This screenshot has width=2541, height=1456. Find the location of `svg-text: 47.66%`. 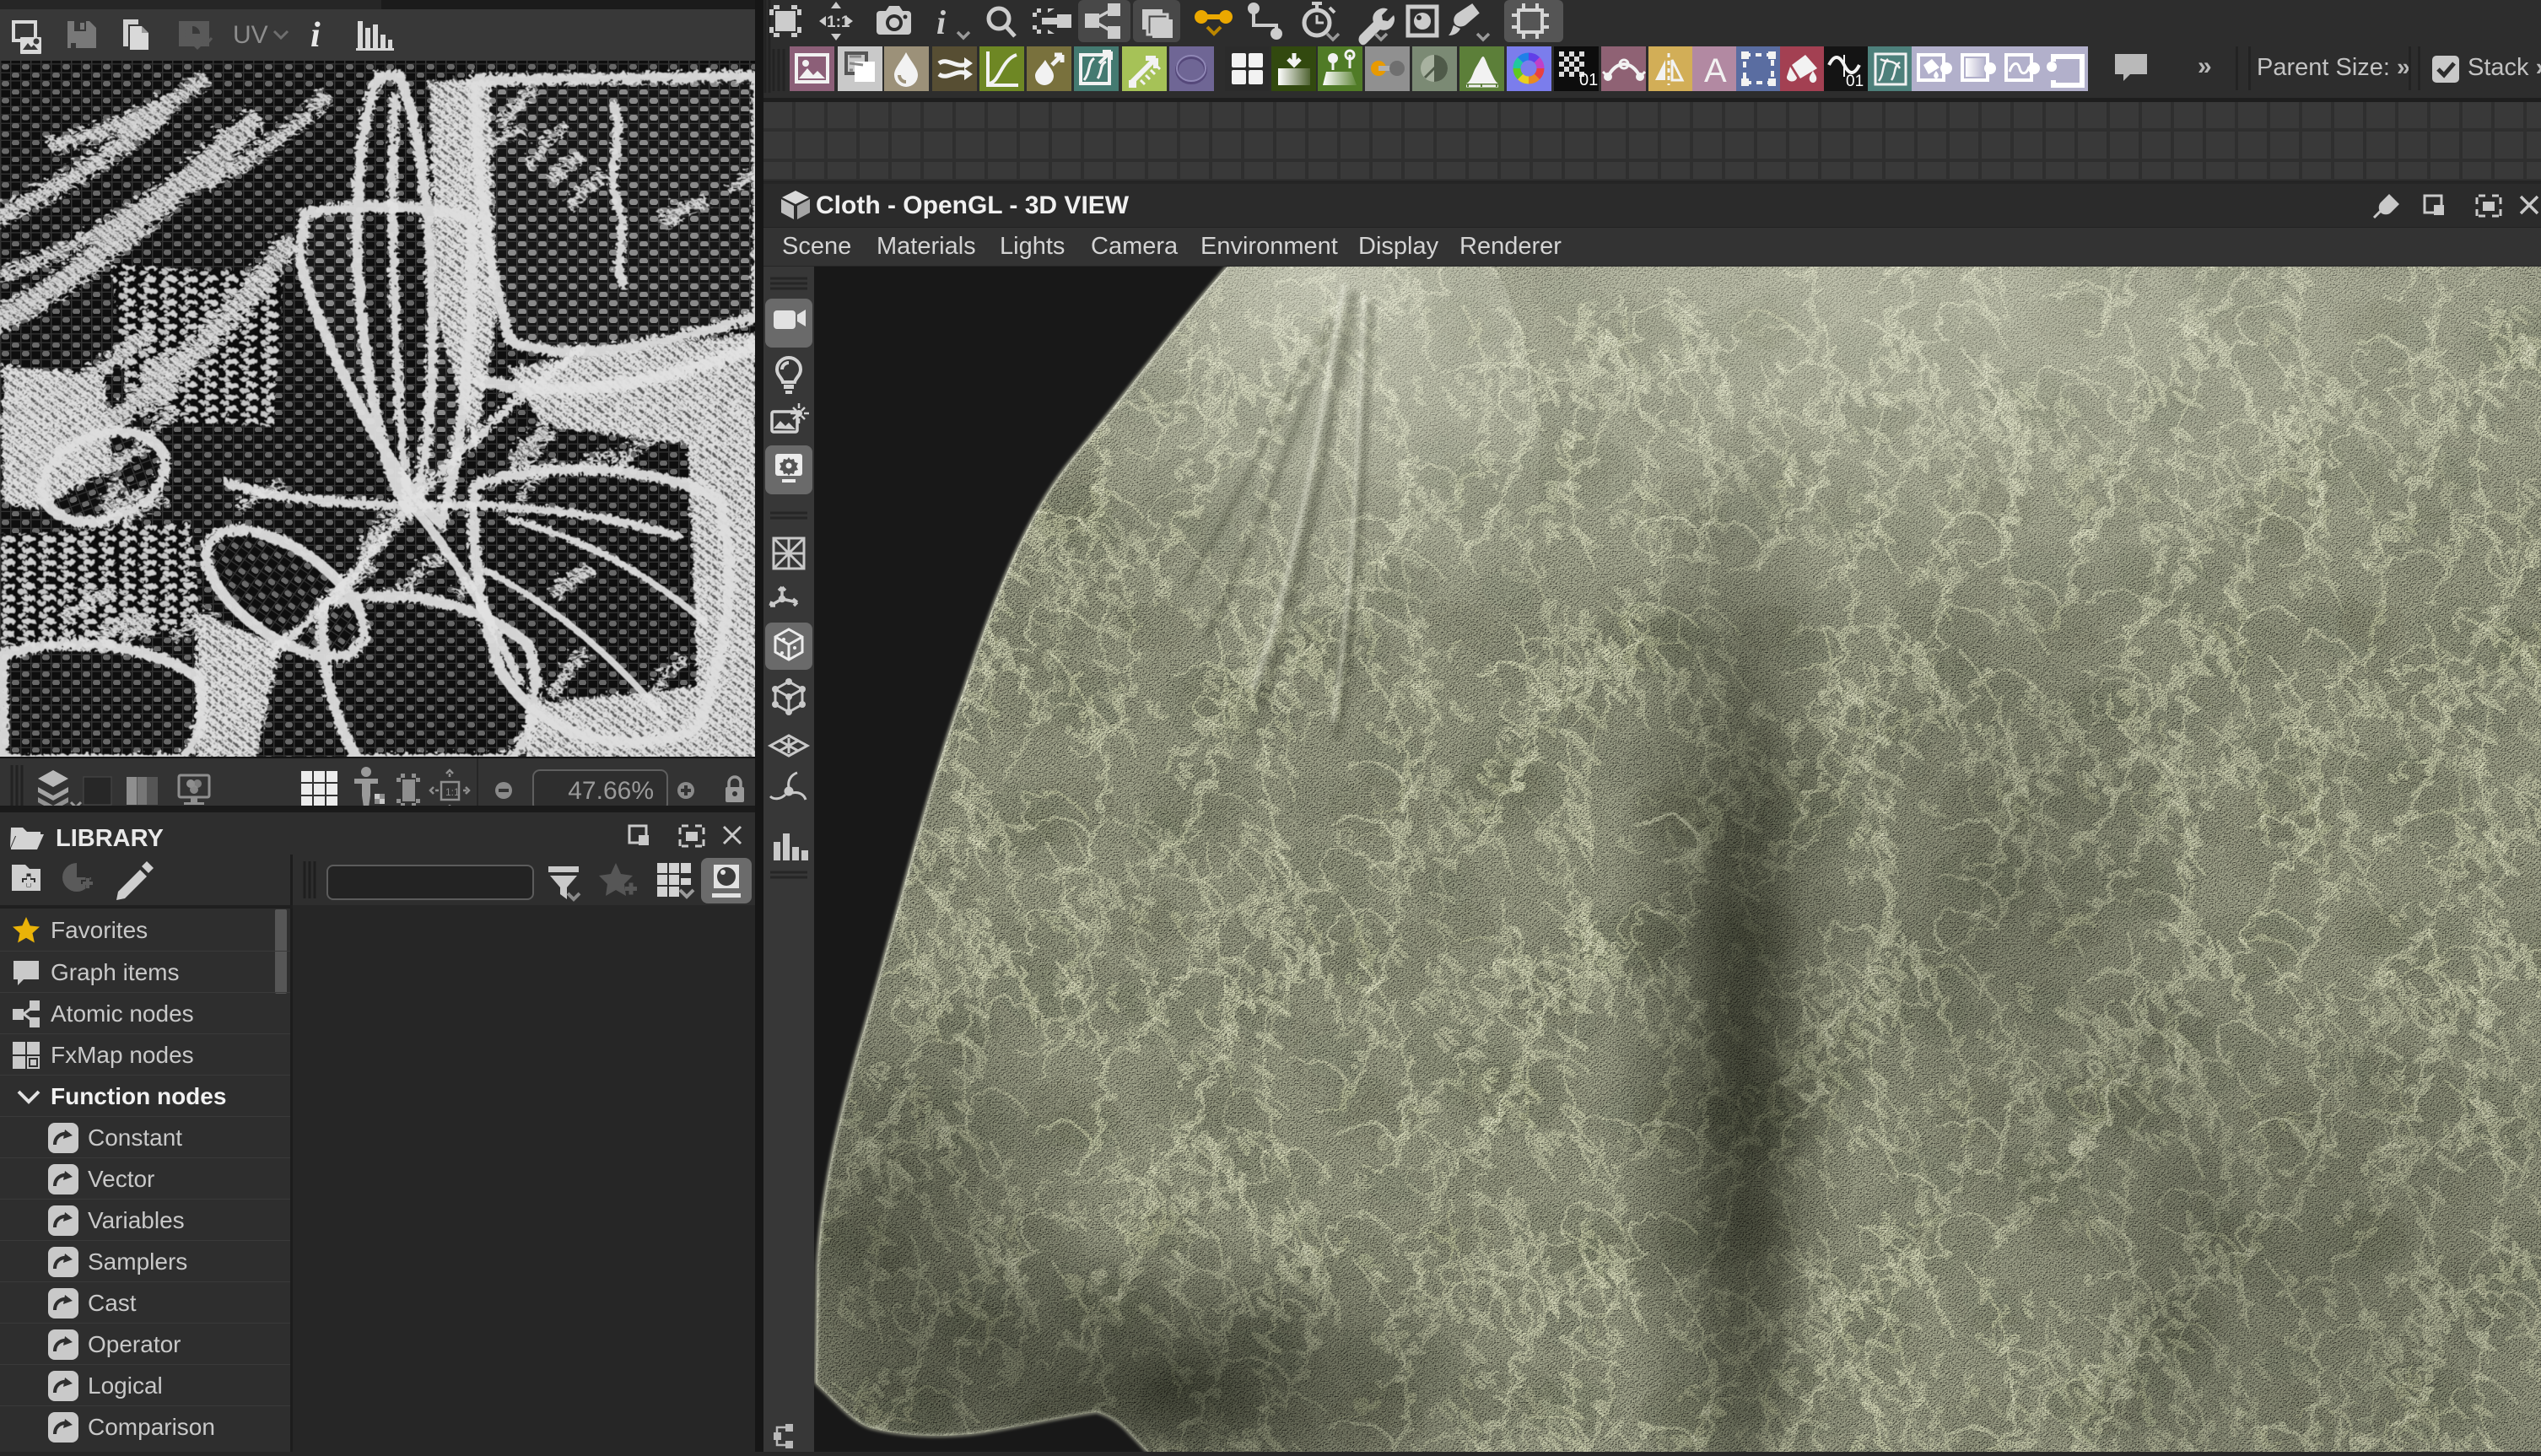

svg-text: 47.66% is located at coordinates (611, 791).